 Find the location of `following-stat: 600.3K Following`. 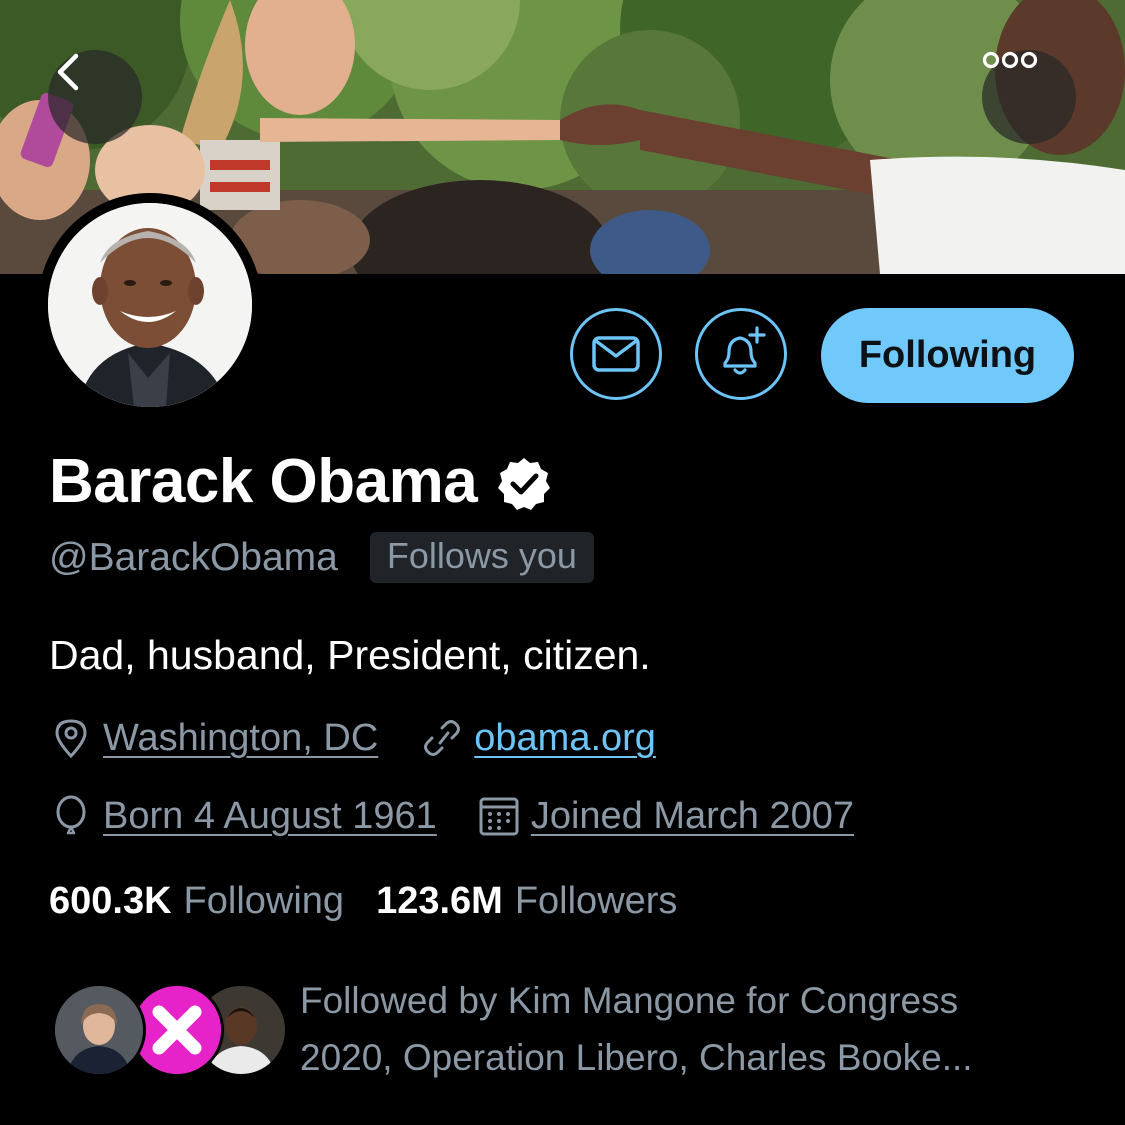

following-stat: 600.3K Following is located at coordinates (196, 901).